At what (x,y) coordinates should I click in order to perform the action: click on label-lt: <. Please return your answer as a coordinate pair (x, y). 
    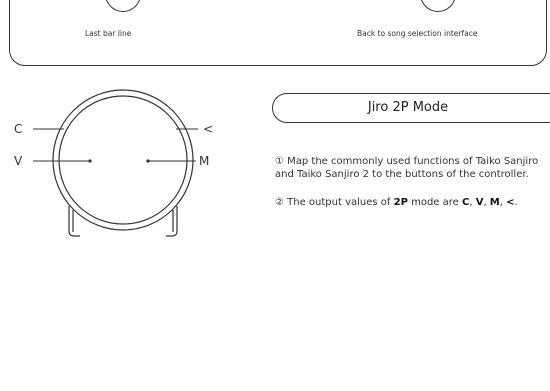
    Looking at the image, I should click on (208, 129).